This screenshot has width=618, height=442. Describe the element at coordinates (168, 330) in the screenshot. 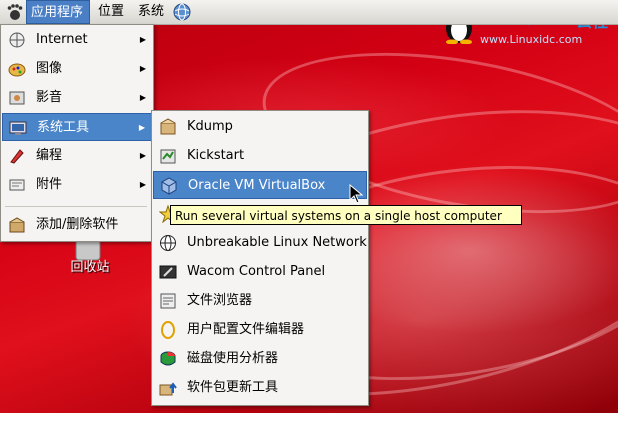

I see `user-profile-icon` at that location.